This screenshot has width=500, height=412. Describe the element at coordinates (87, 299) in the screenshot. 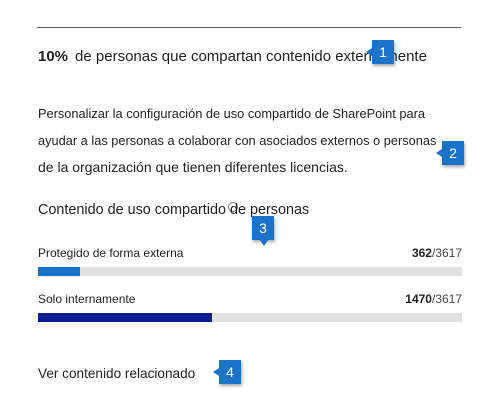

I see `metric-label: Solo internamente` at that location.